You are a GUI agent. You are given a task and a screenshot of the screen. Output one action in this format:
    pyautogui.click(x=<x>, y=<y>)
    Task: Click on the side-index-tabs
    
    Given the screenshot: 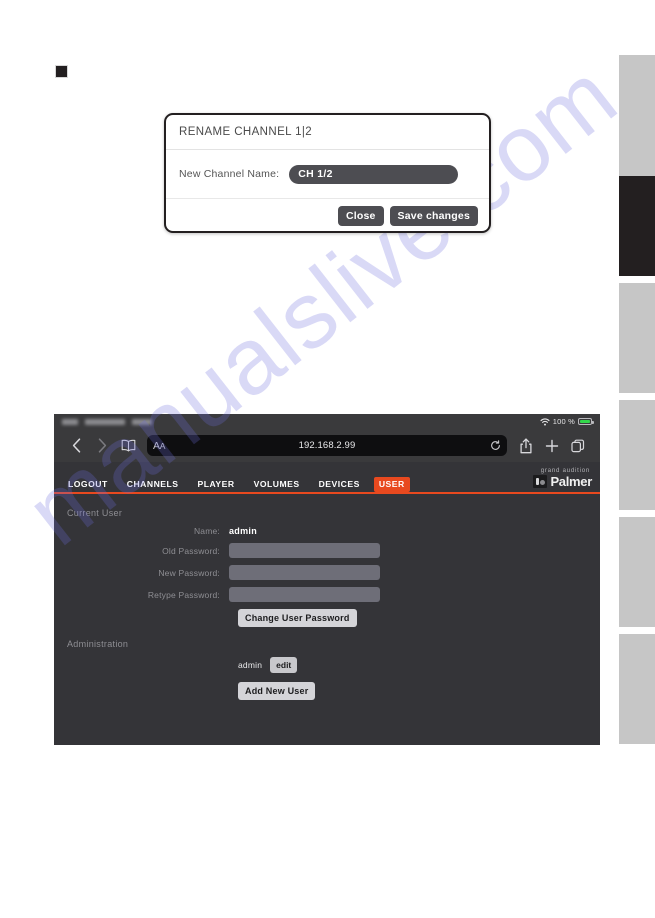 What is the action you would take?
    pyautogui.click(x=637, y=459)
    